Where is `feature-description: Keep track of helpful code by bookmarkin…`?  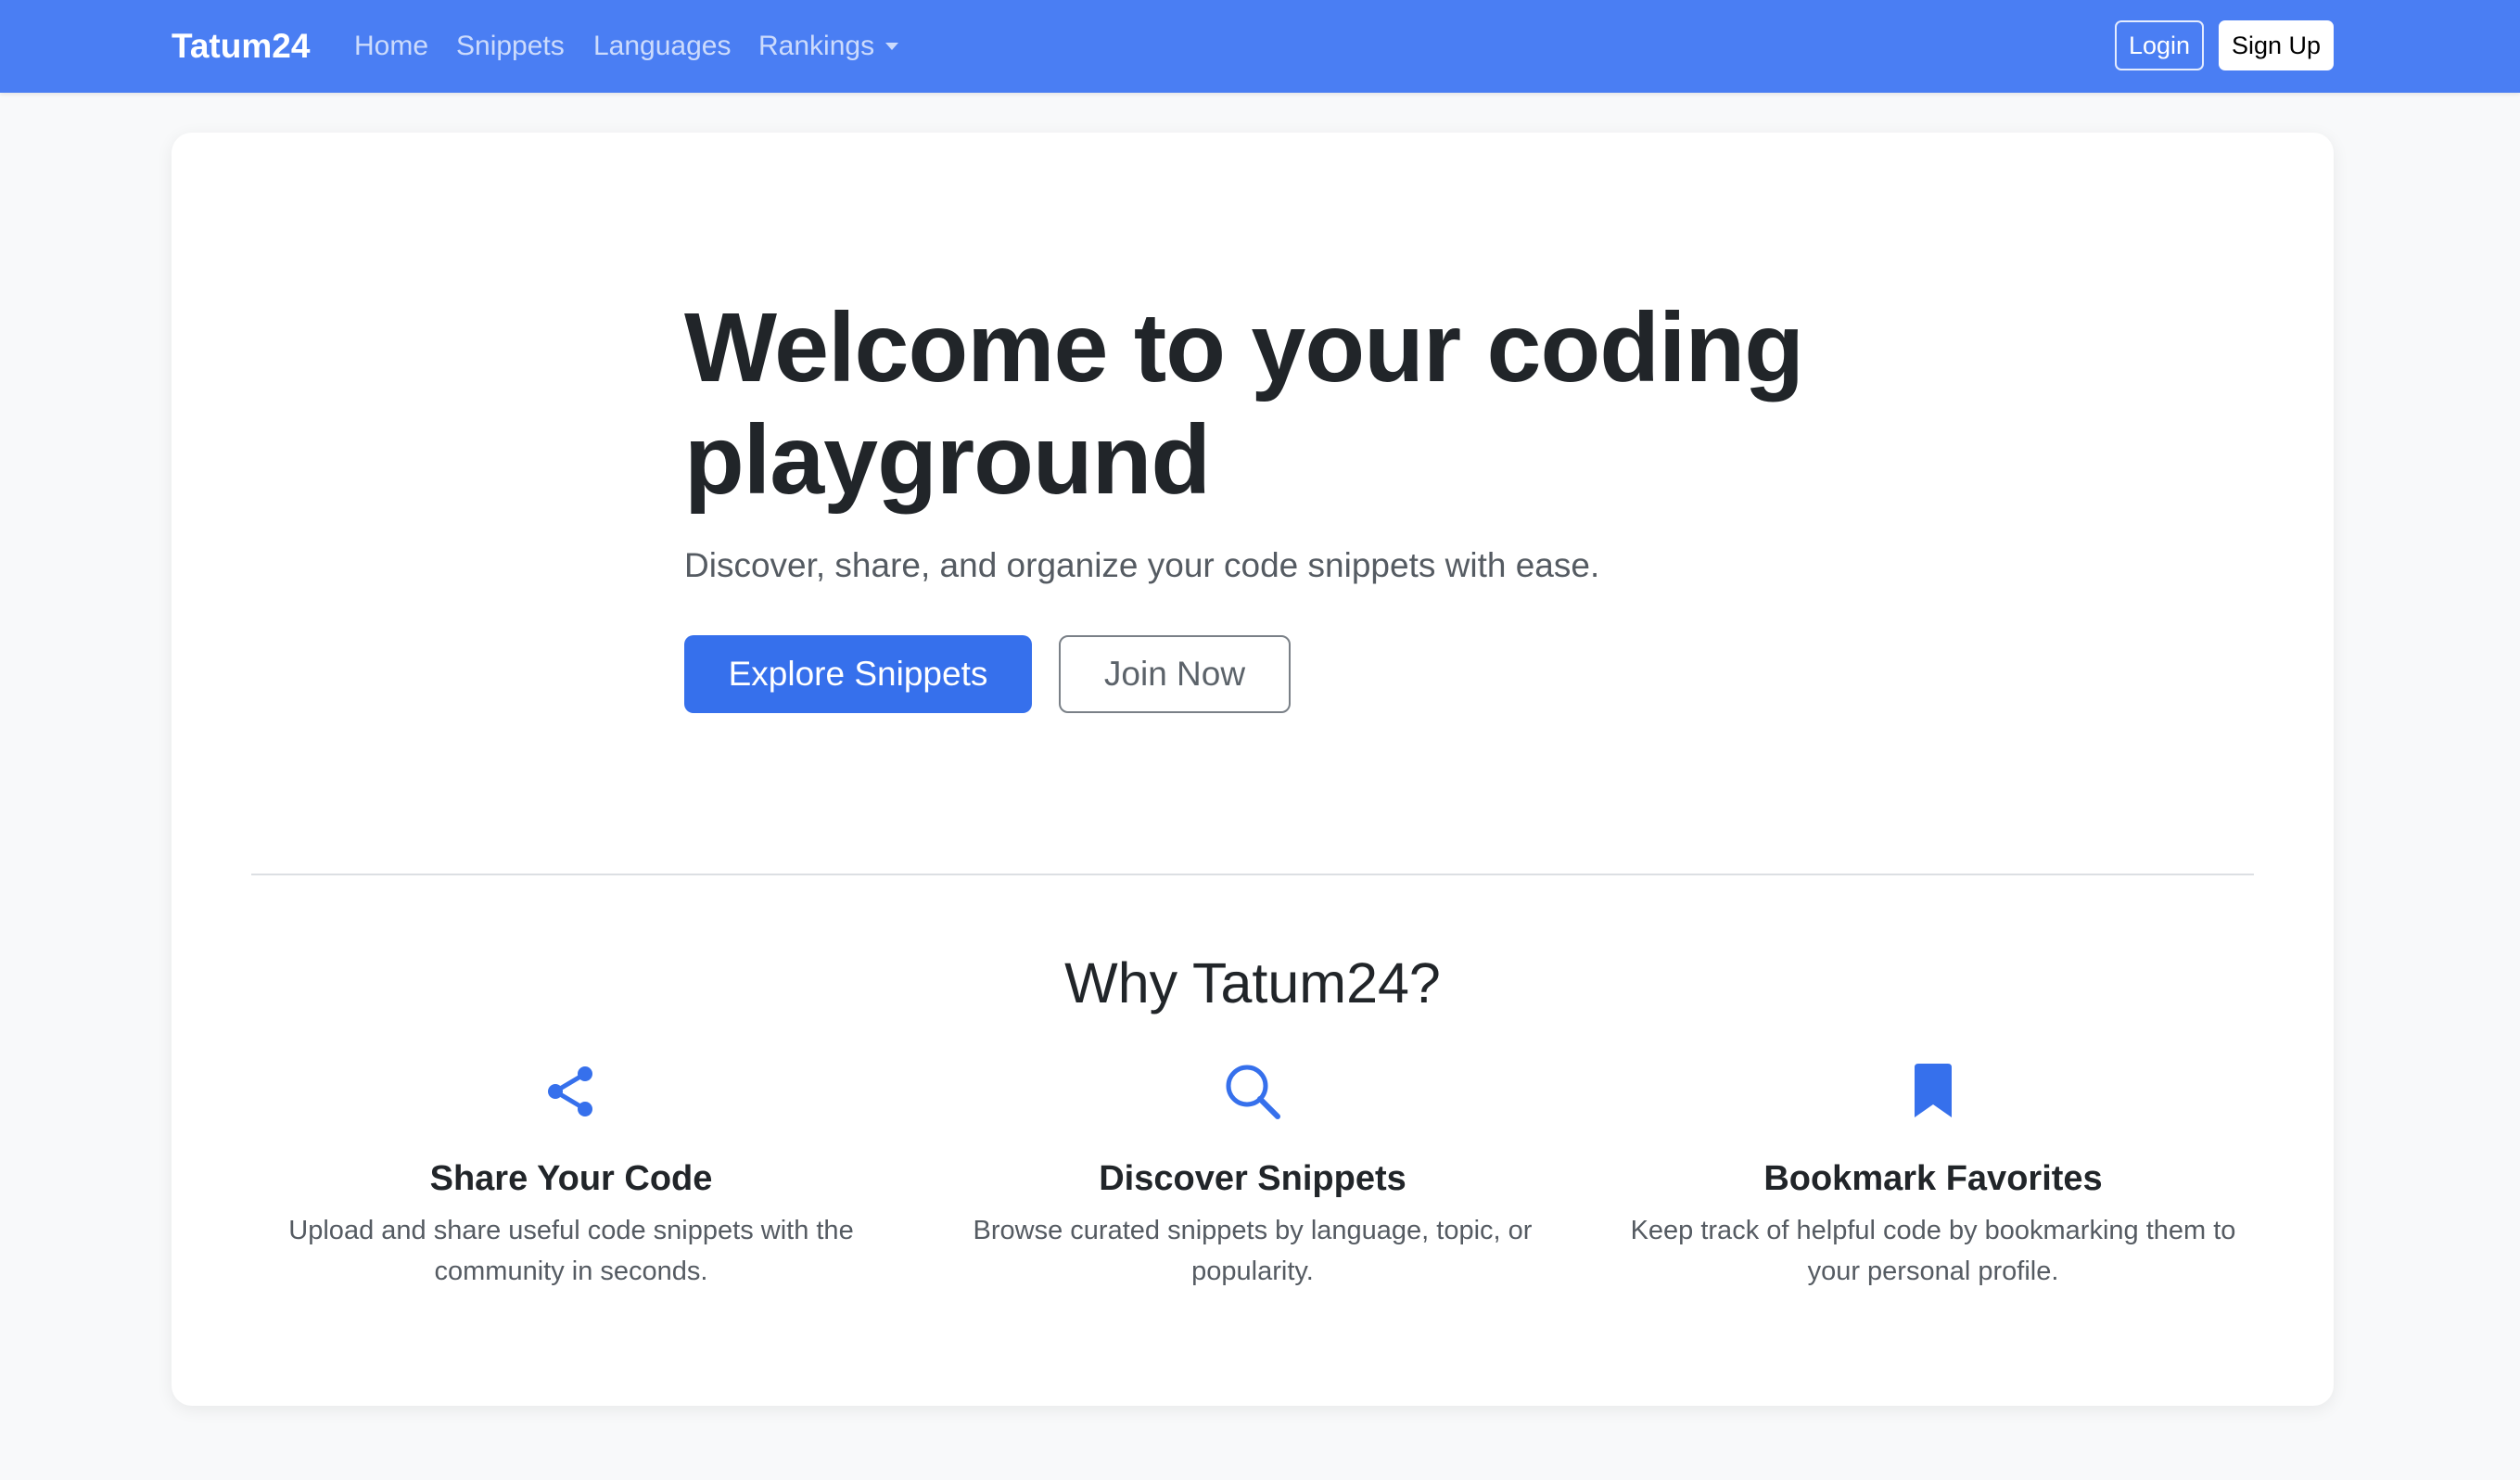
feature-description: Keep track of helpful code by bookmarkin… is located at coordinates (1933, 1251).